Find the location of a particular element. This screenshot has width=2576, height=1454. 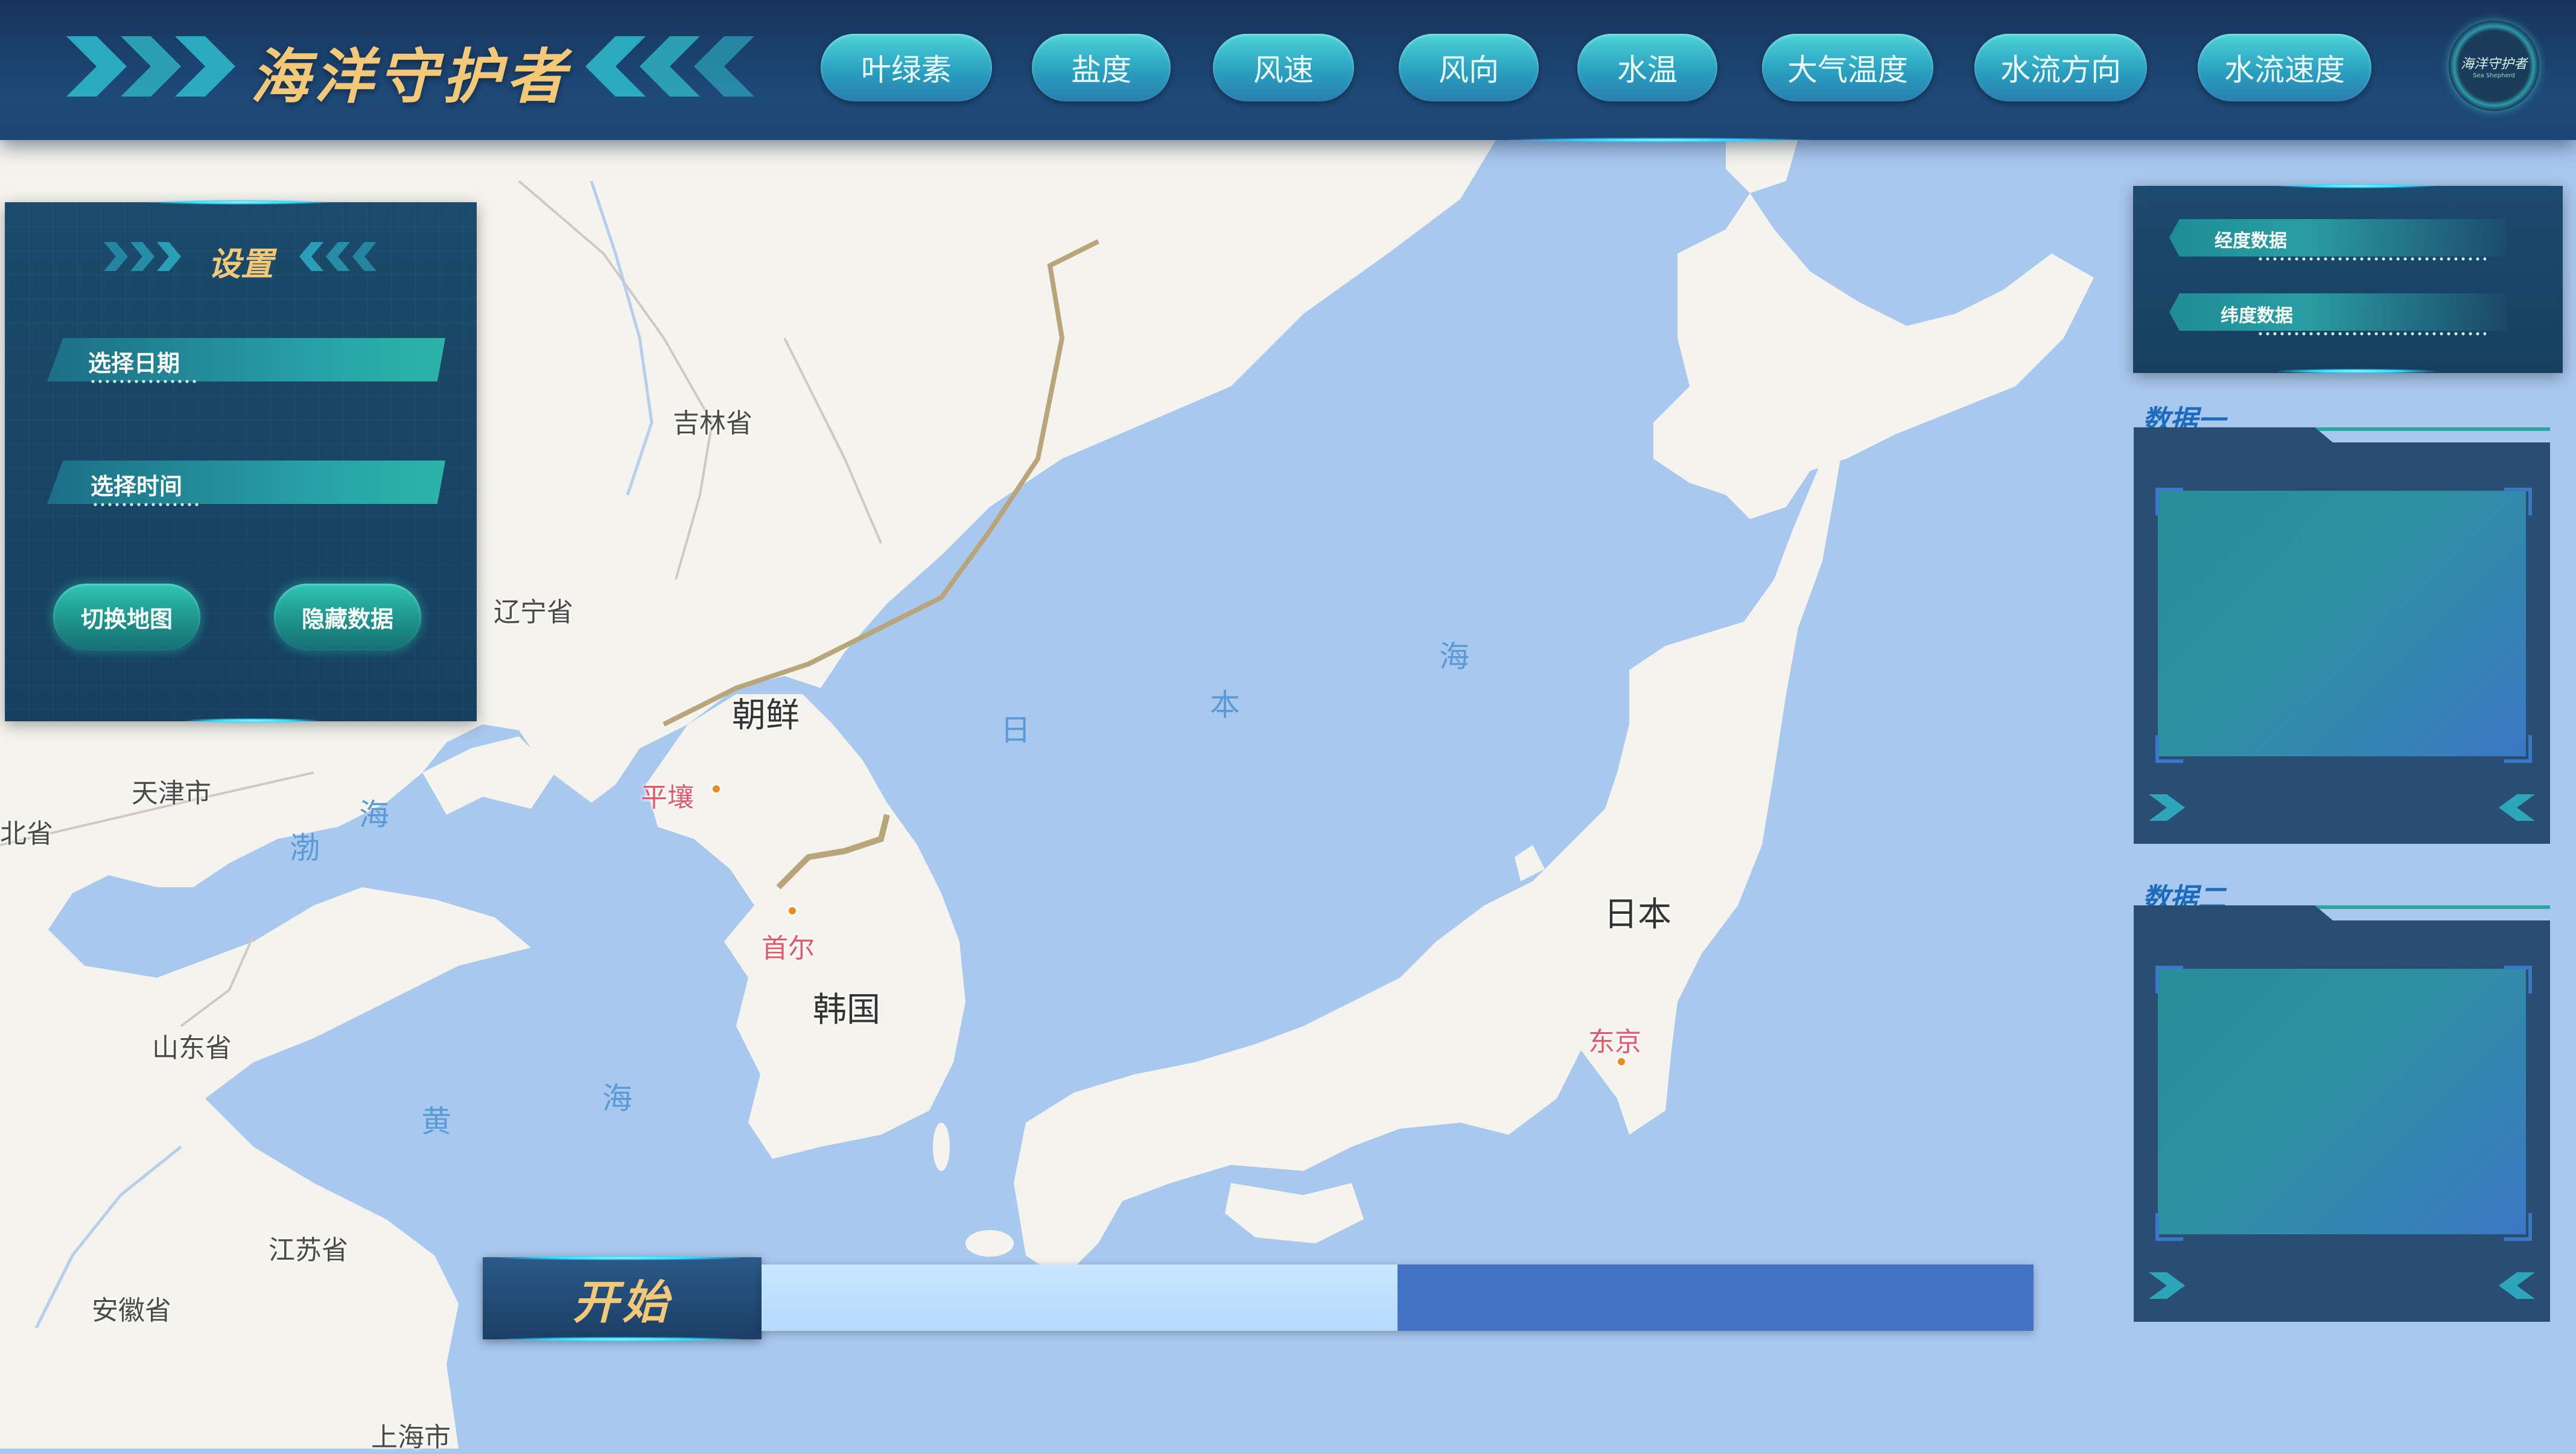

map-label-shandong: 山东省 is located at coordinates (192, 1048).